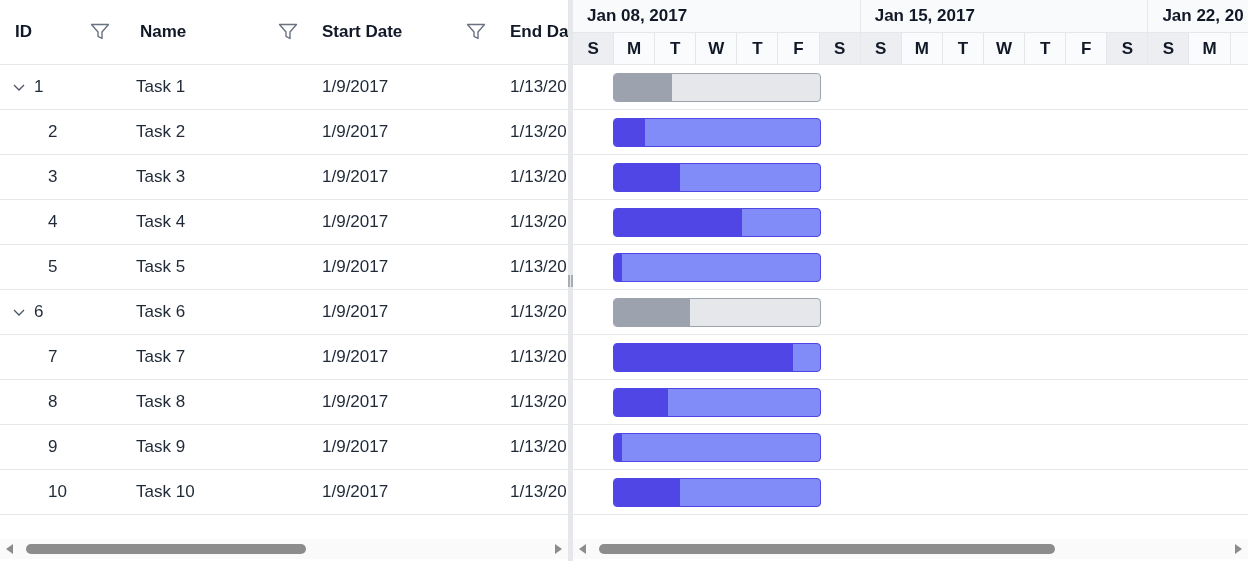 This screenshot has height=561, width=1248. What do you see at coordinates (161, 402) in the screenshot?
I see `table-cell: Task 8` at bounding box center [161, 402].